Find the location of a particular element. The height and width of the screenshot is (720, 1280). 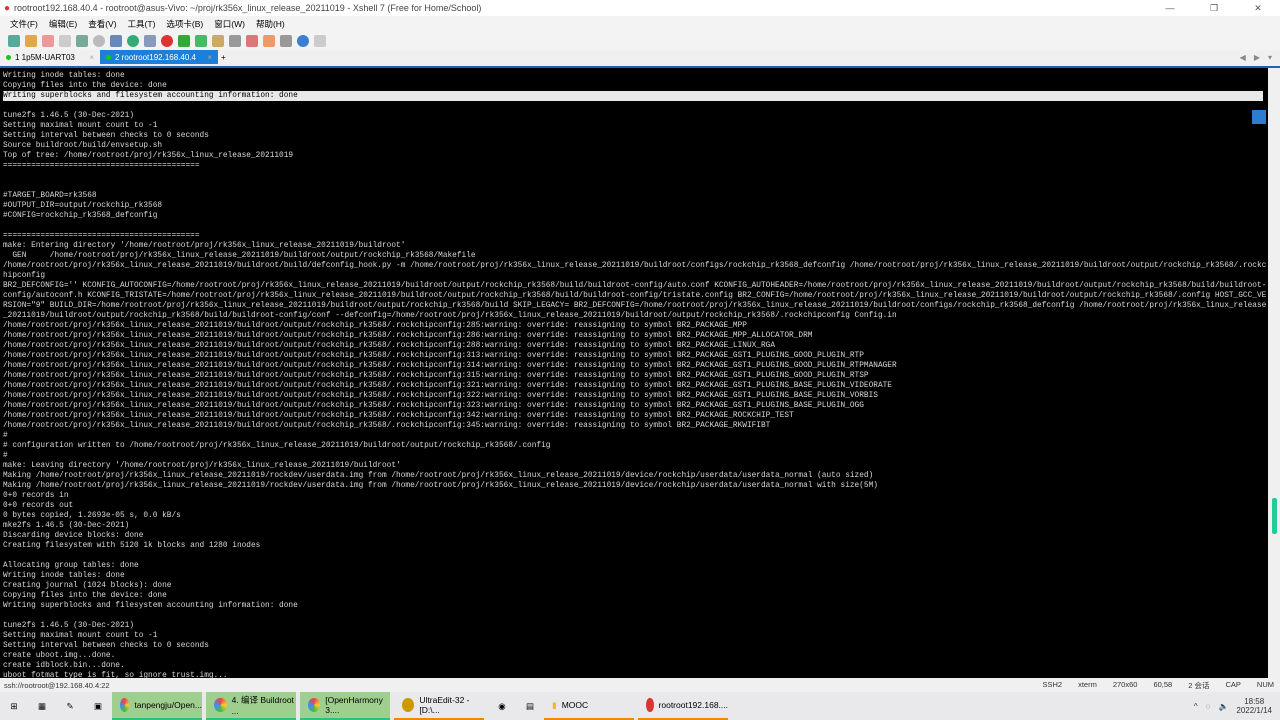

taskbar-app-mooc: ▮ MOOC is located at coordinates (589, 706).